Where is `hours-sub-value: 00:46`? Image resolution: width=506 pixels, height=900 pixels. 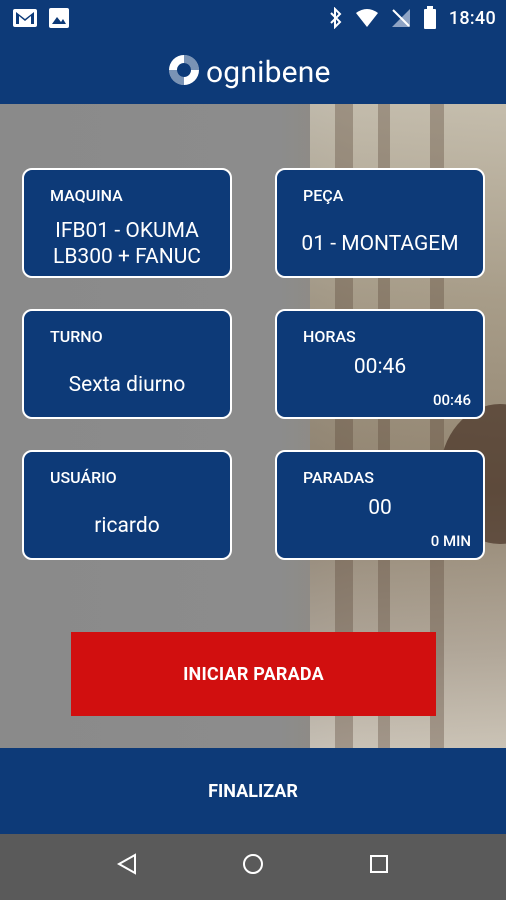 hours-sub-value: 00:46 is located at coordinates (451, 400).